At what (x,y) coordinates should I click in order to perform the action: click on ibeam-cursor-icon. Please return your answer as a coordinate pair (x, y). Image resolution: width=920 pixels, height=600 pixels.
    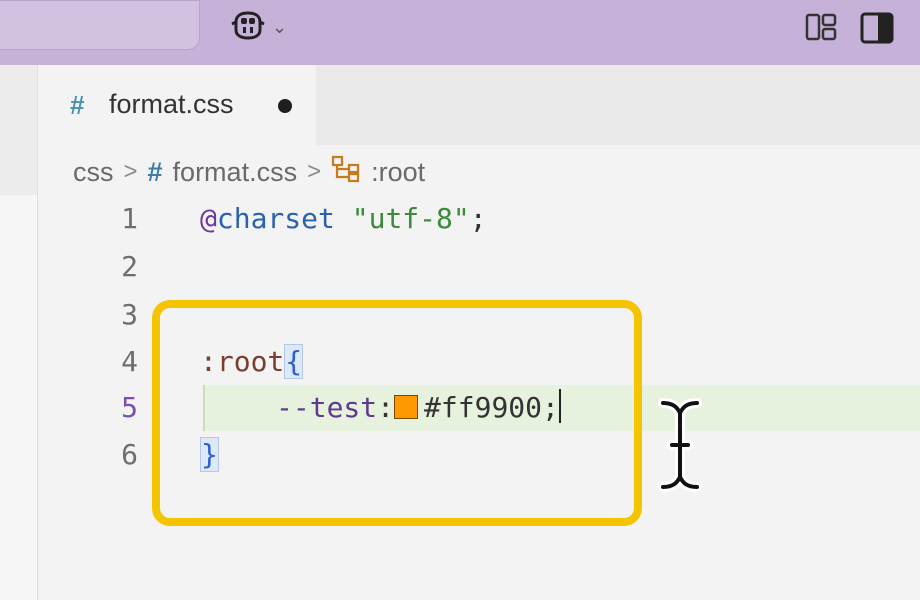
    Looking at the image, I should click on (680, 447).